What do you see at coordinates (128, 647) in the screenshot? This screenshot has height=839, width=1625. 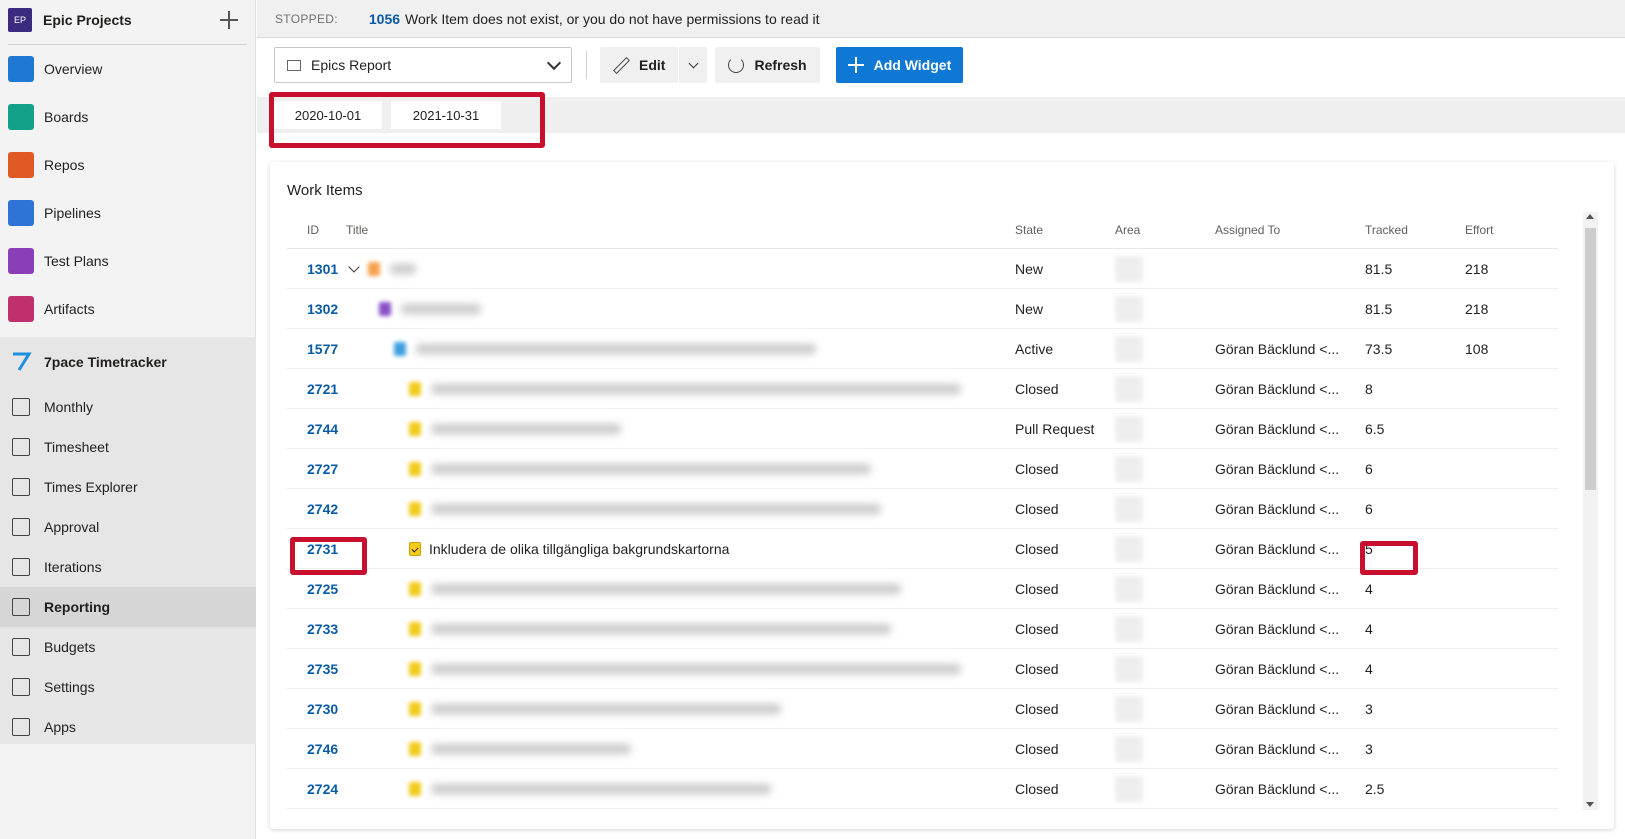 I see `sidebar-item-budgets: Budgets` at bounding box center [128, 647].